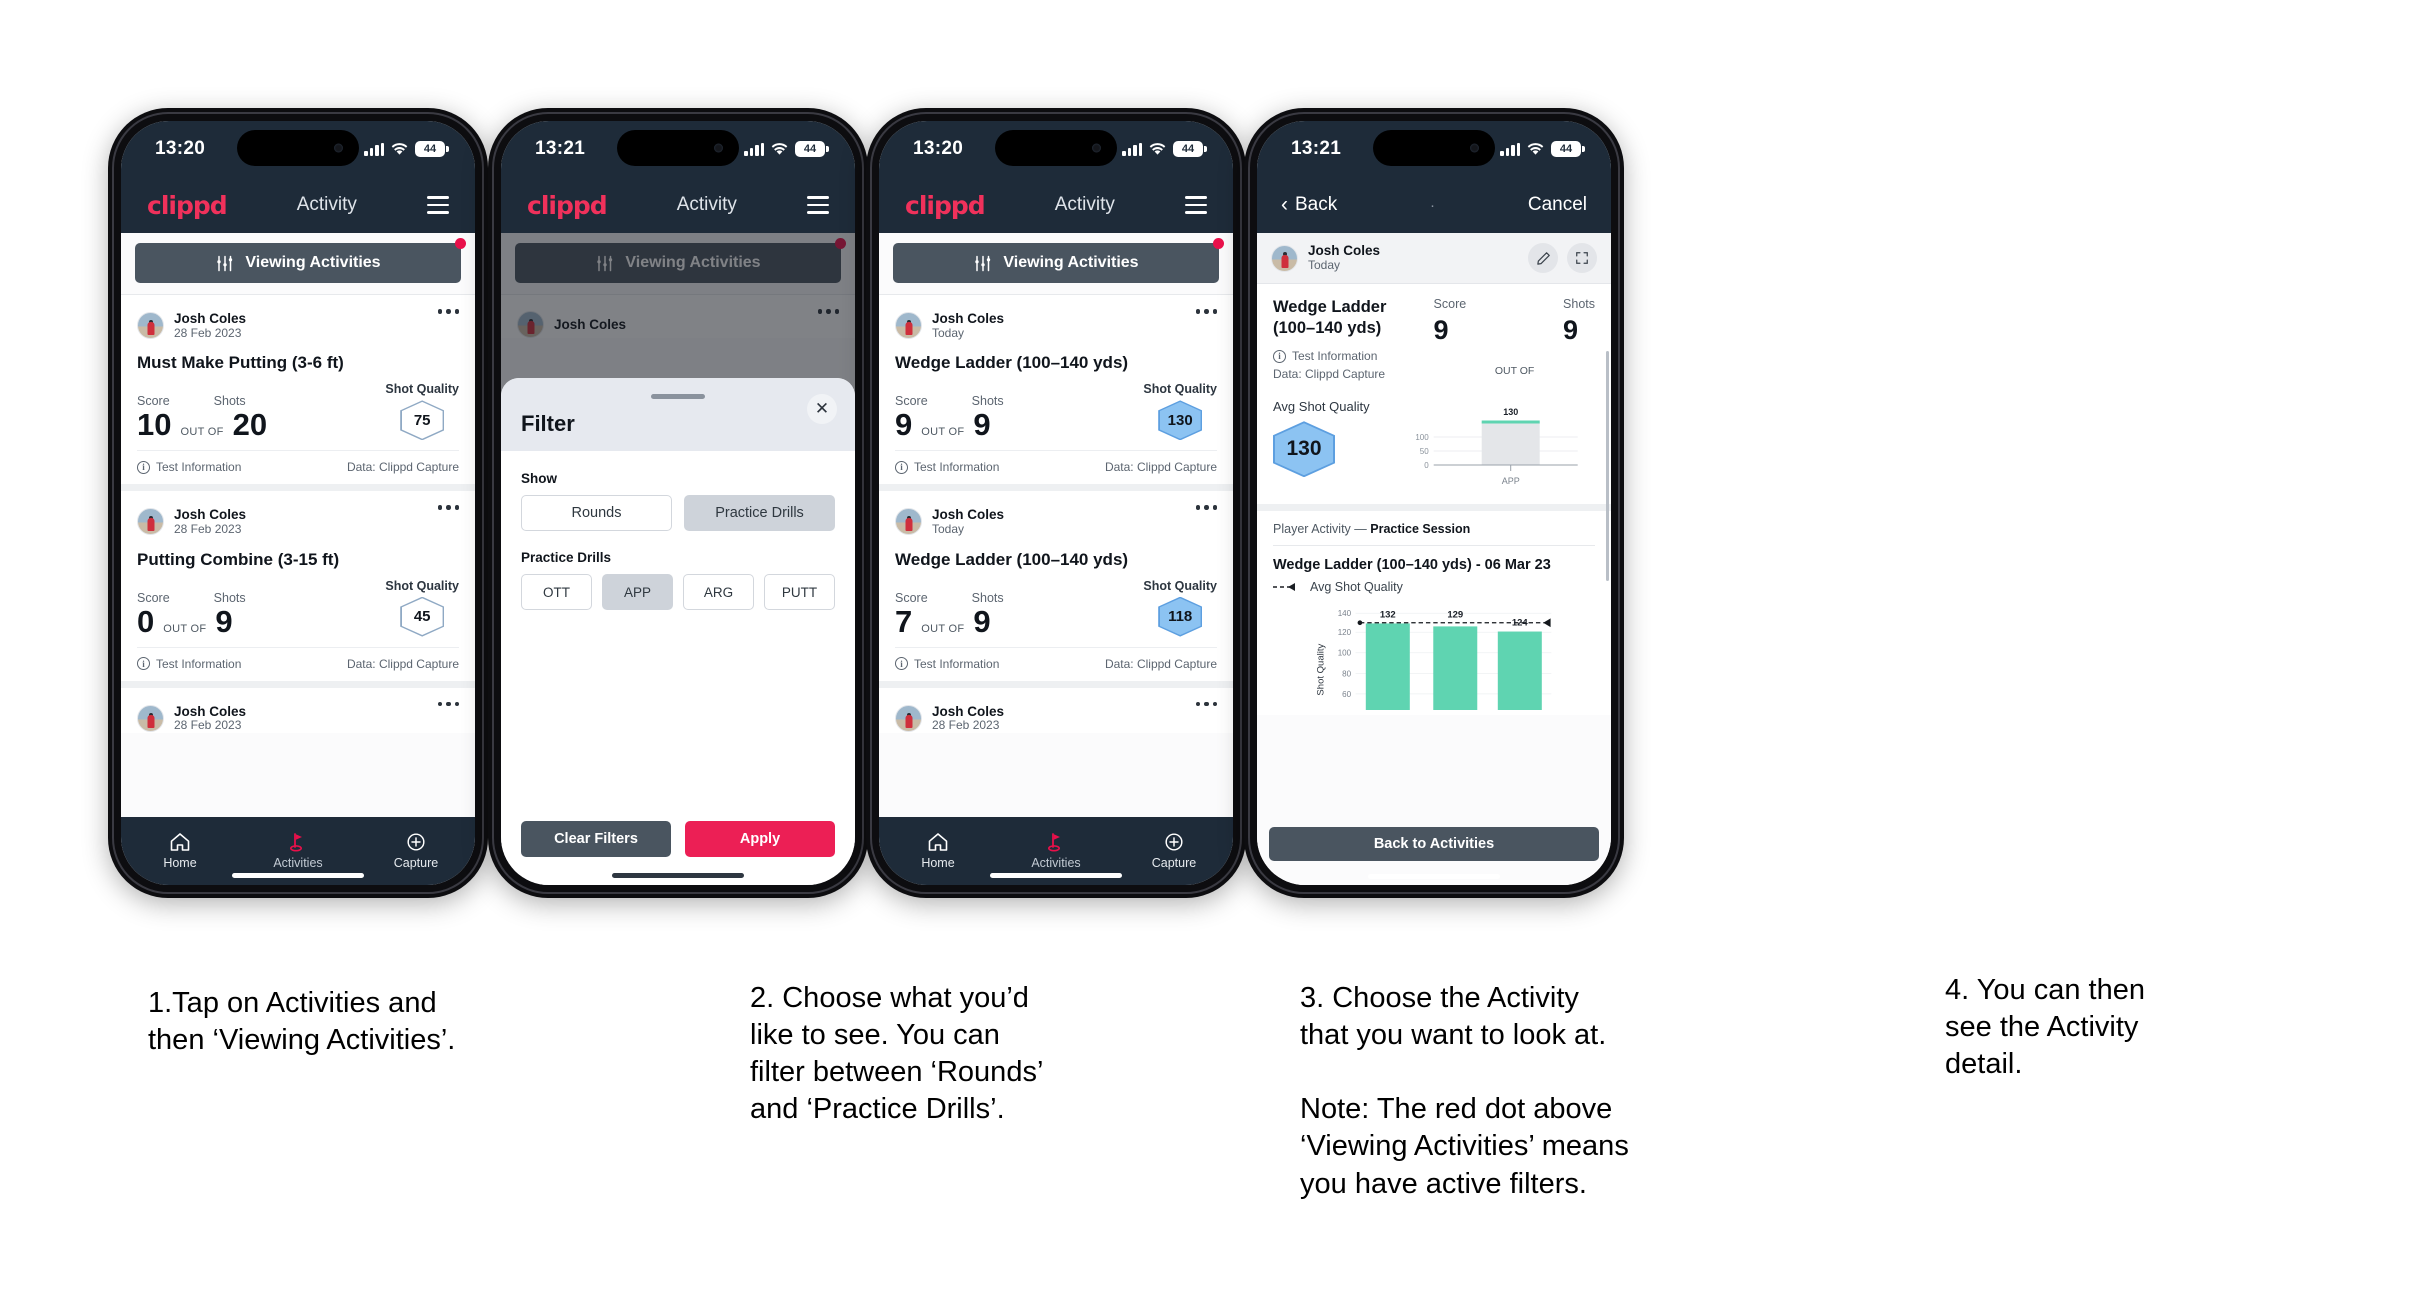 This screenshot has width=2423, height=1303. Describe the element at coordinates (1557, 205) in the screenshot. I see `cancel-button: Cancel` at that location.